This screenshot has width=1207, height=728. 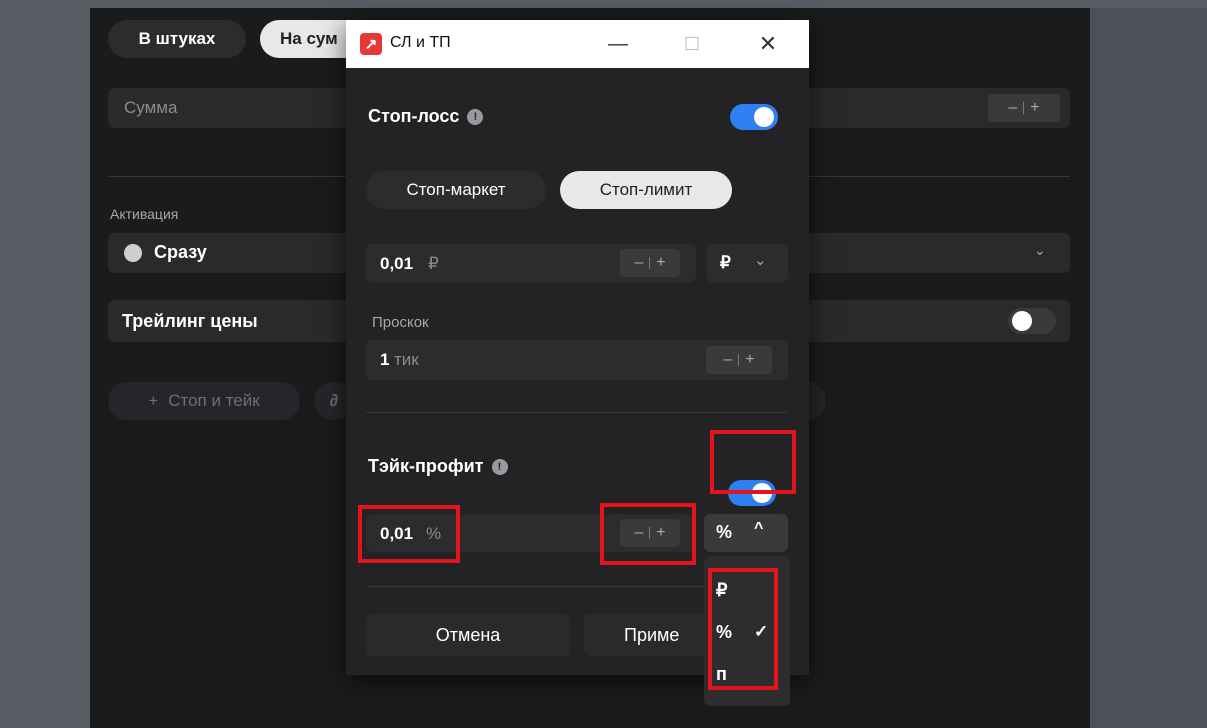 What do you see at coordinates (385, 359) in the screenshot?
I see `slippage-value: 1` at bounding box center [385, 359].